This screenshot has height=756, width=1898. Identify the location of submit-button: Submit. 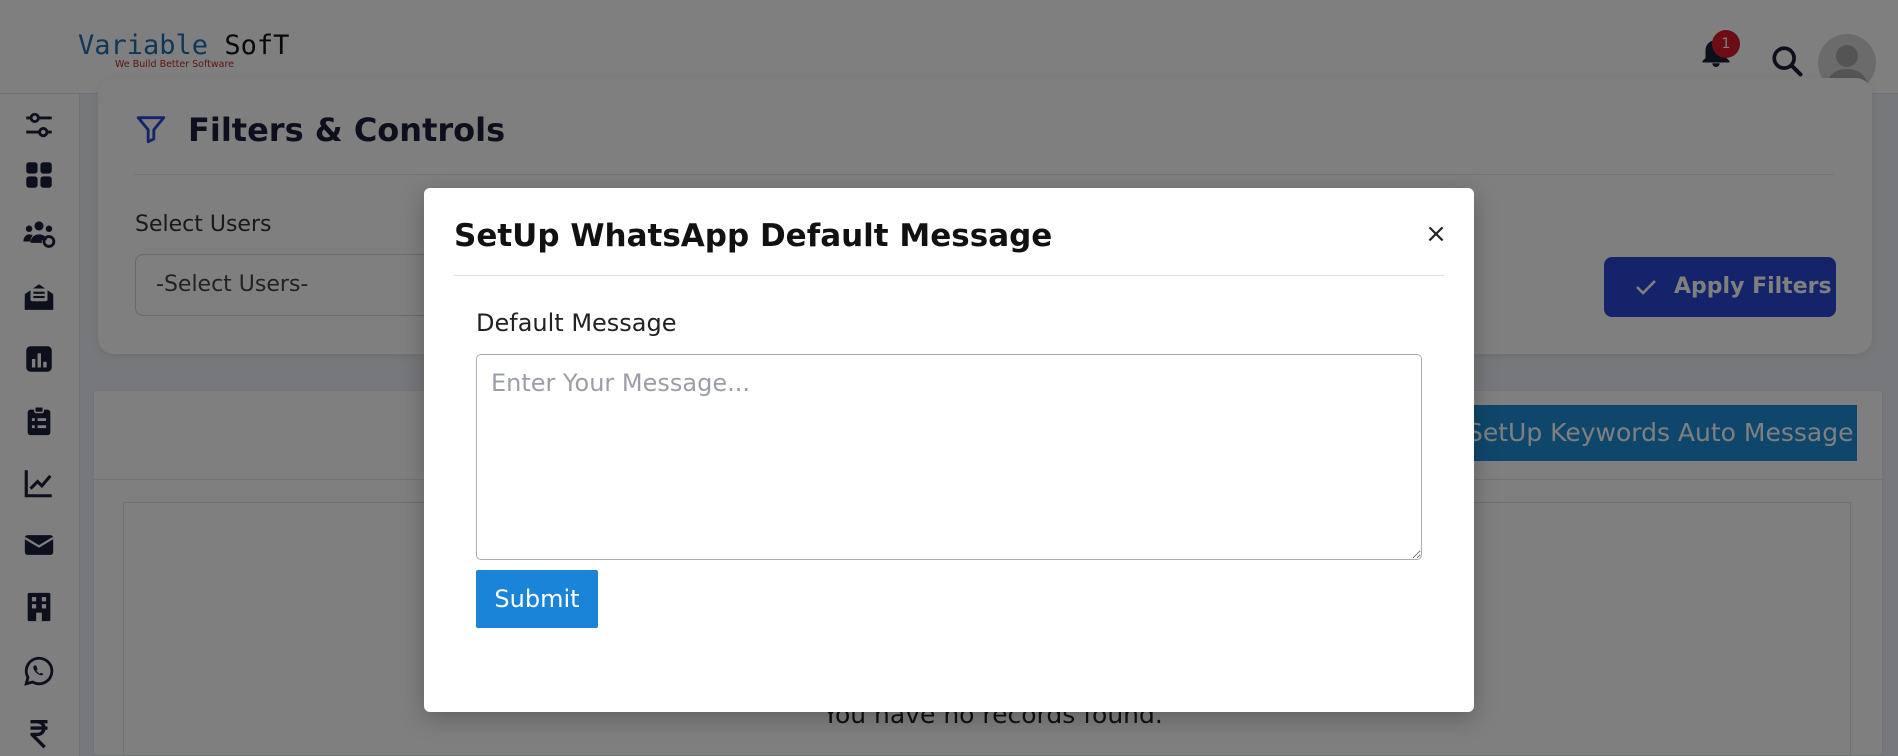
(537, 599).